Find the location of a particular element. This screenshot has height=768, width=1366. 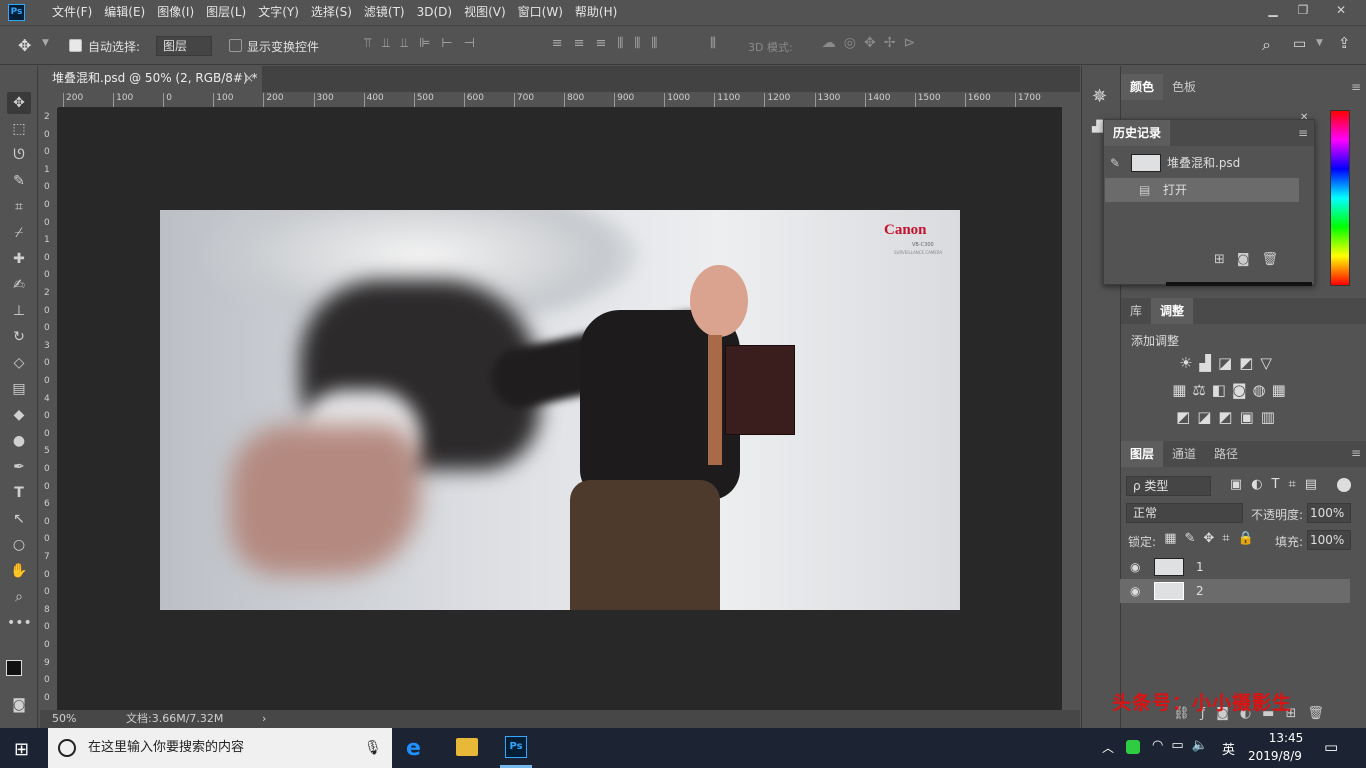

tab-history: 历史记录 is located at coordinates (1137, 133).